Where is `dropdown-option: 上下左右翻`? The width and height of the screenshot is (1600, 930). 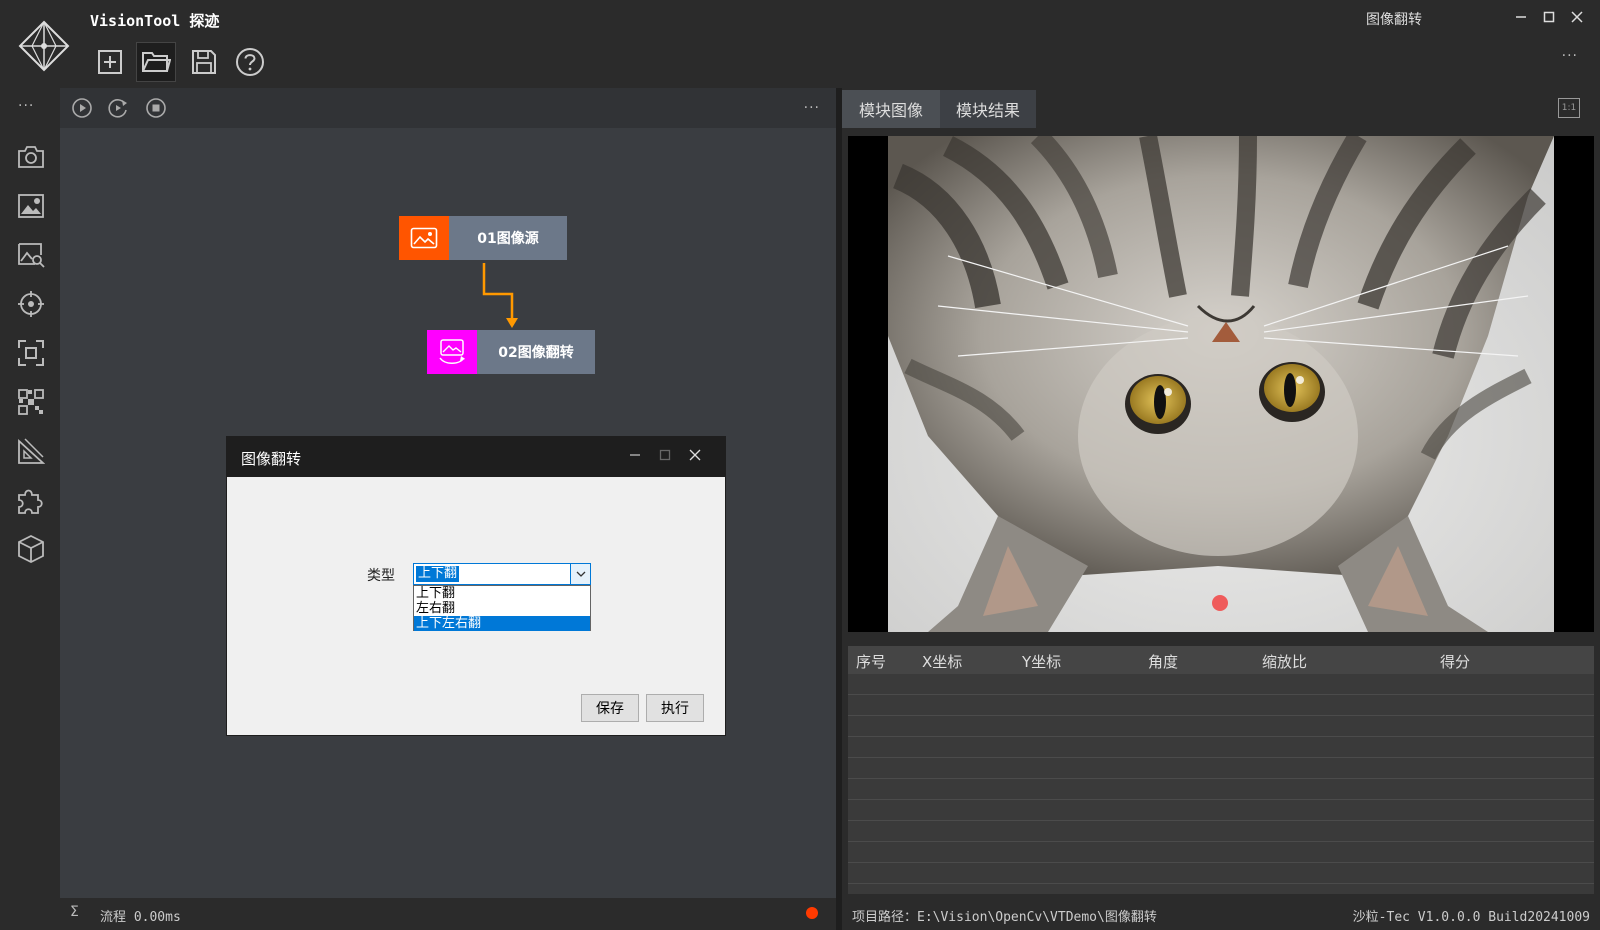
dropdown-option: 上下左右翻 is located at coordinates (502, 623).